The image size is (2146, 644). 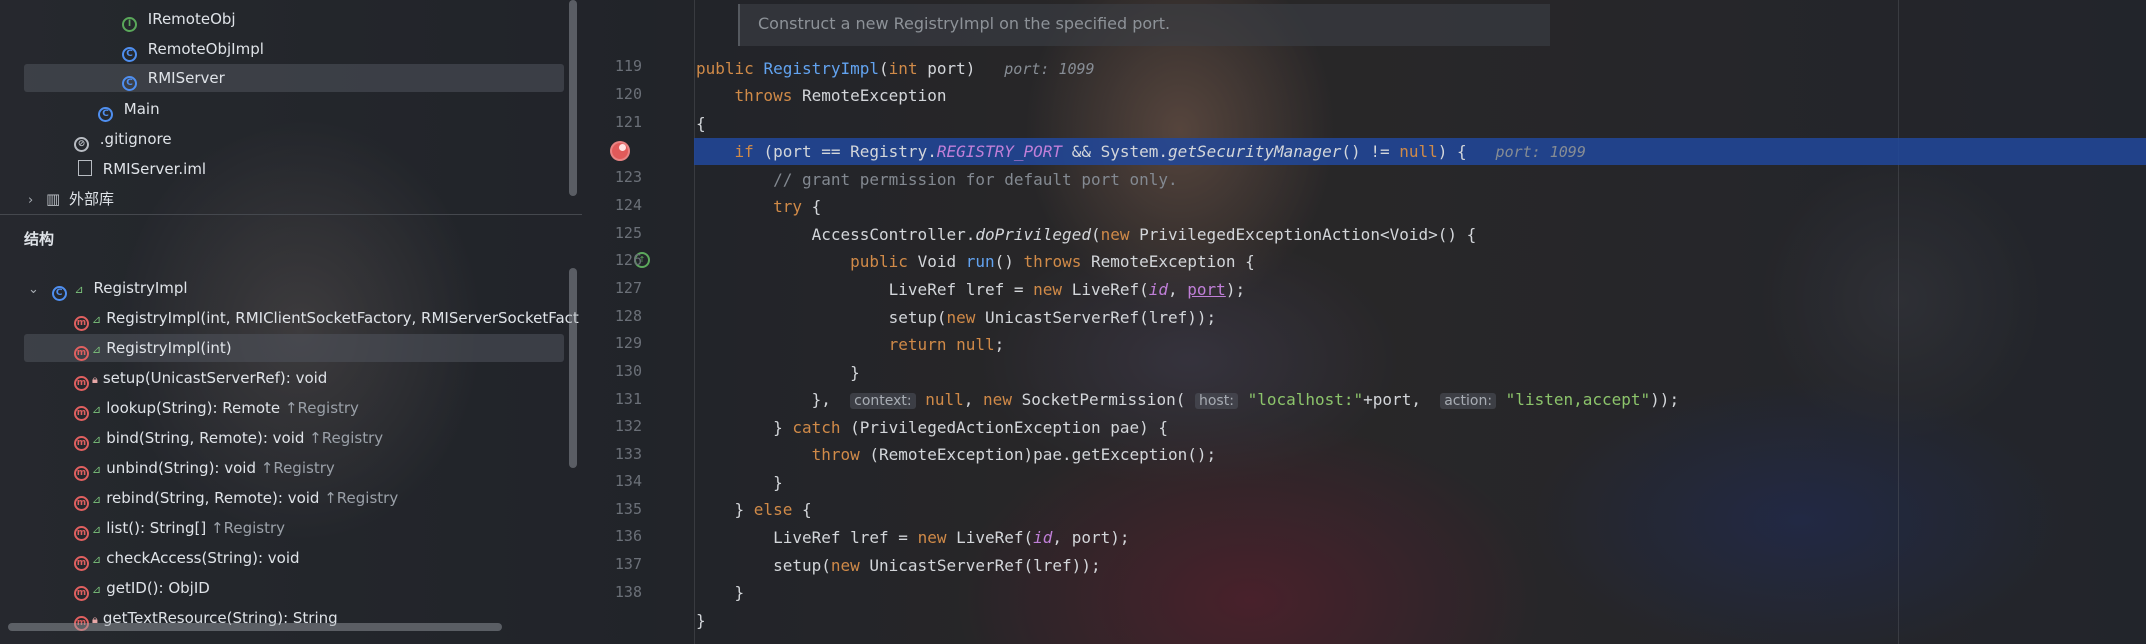 I want to click on structure-member: m ⊿ bind(String, Remote): void ↑Registry, so click(x=228, y=438).